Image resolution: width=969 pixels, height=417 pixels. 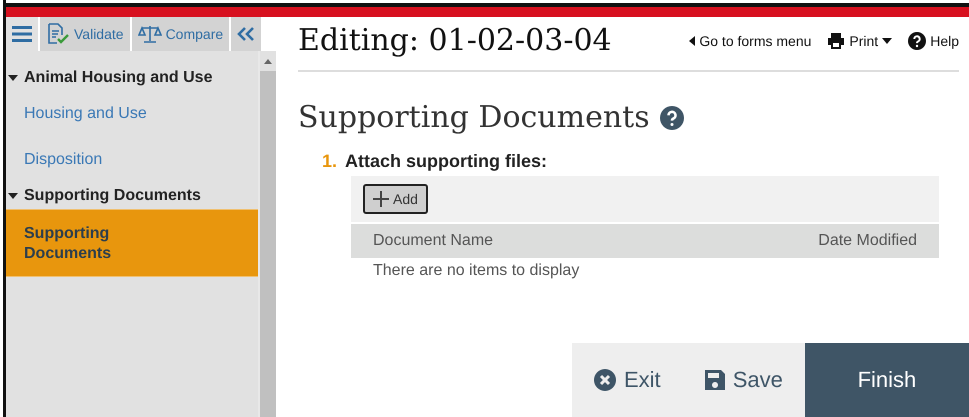 I want to click on sidebar-item: Disposition, so click(x=132, y=160).